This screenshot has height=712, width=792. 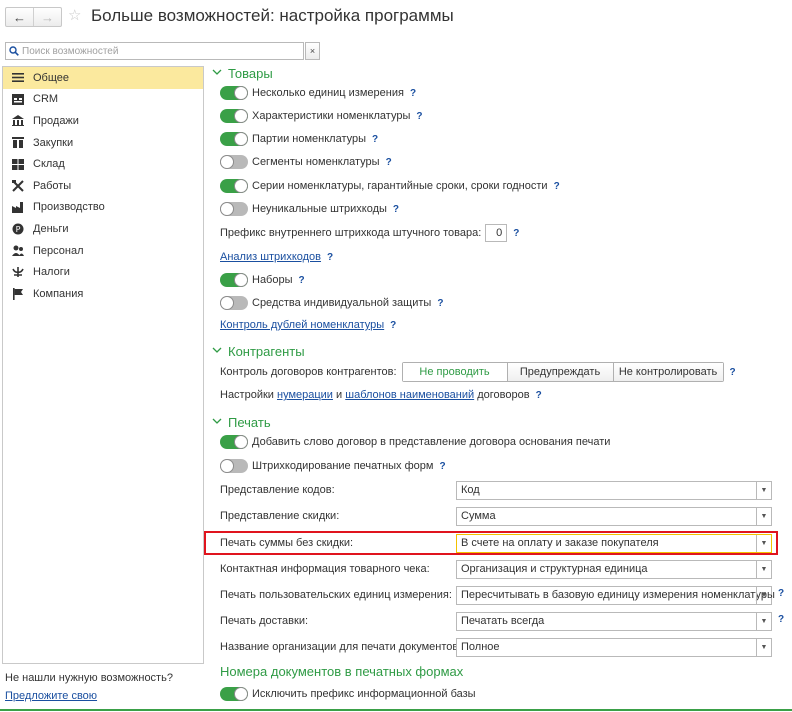 I want to click on delivery-print-select: Печатать всегда ▼, so click(x=614, y=621).